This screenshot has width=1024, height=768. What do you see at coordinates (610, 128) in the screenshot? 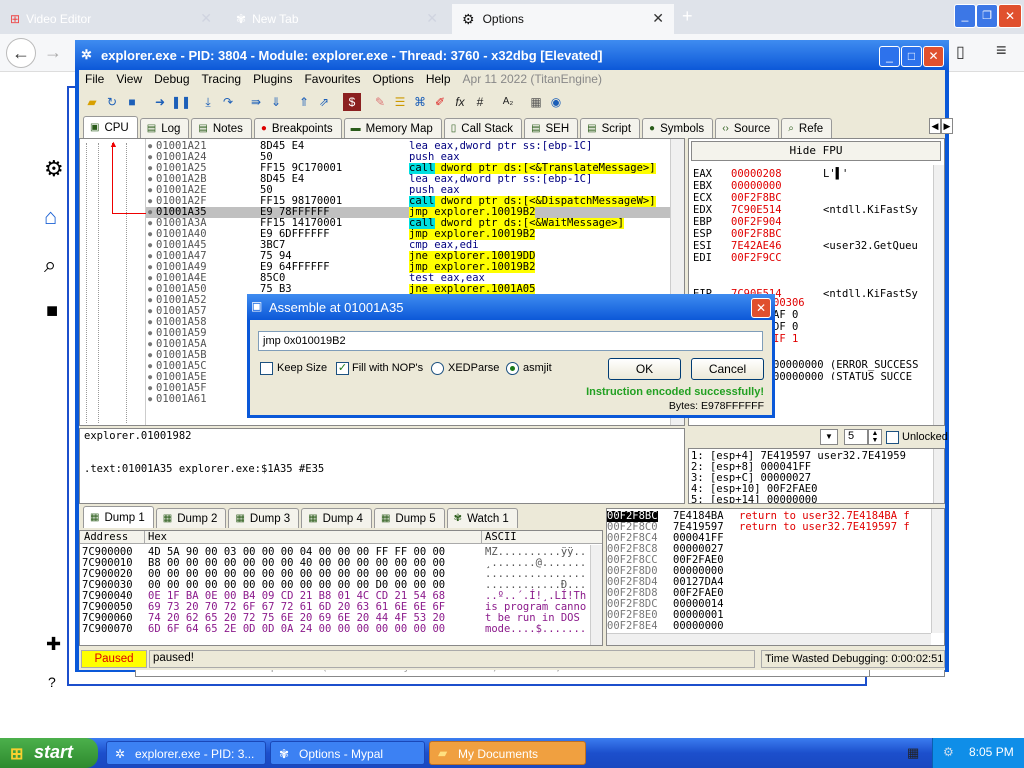
I see `tab-script: ▤ Script` at bounding box center [610, 128].